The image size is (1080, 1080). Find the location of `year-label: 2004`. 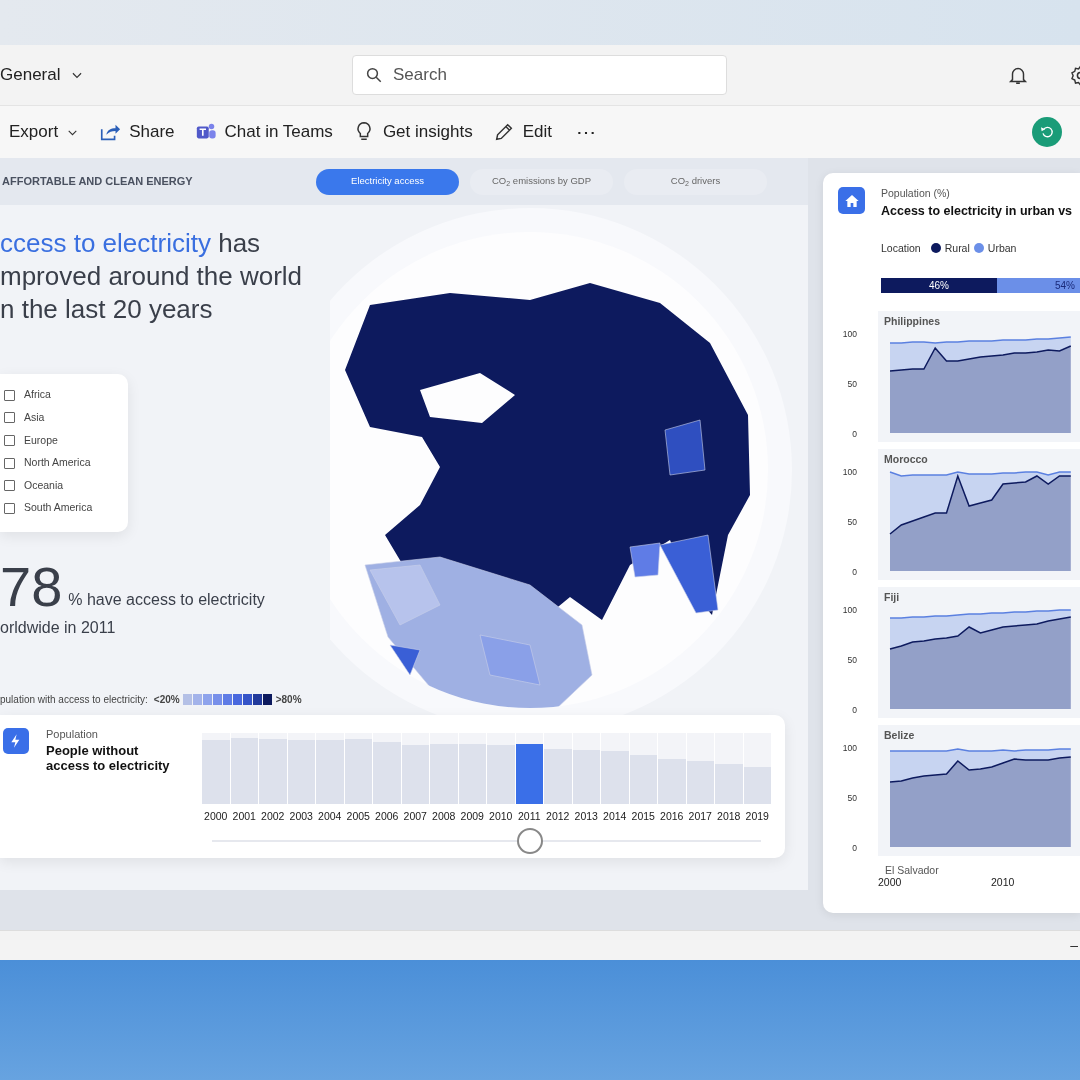

year-label: 2004 is located at coordinates (330, 816).